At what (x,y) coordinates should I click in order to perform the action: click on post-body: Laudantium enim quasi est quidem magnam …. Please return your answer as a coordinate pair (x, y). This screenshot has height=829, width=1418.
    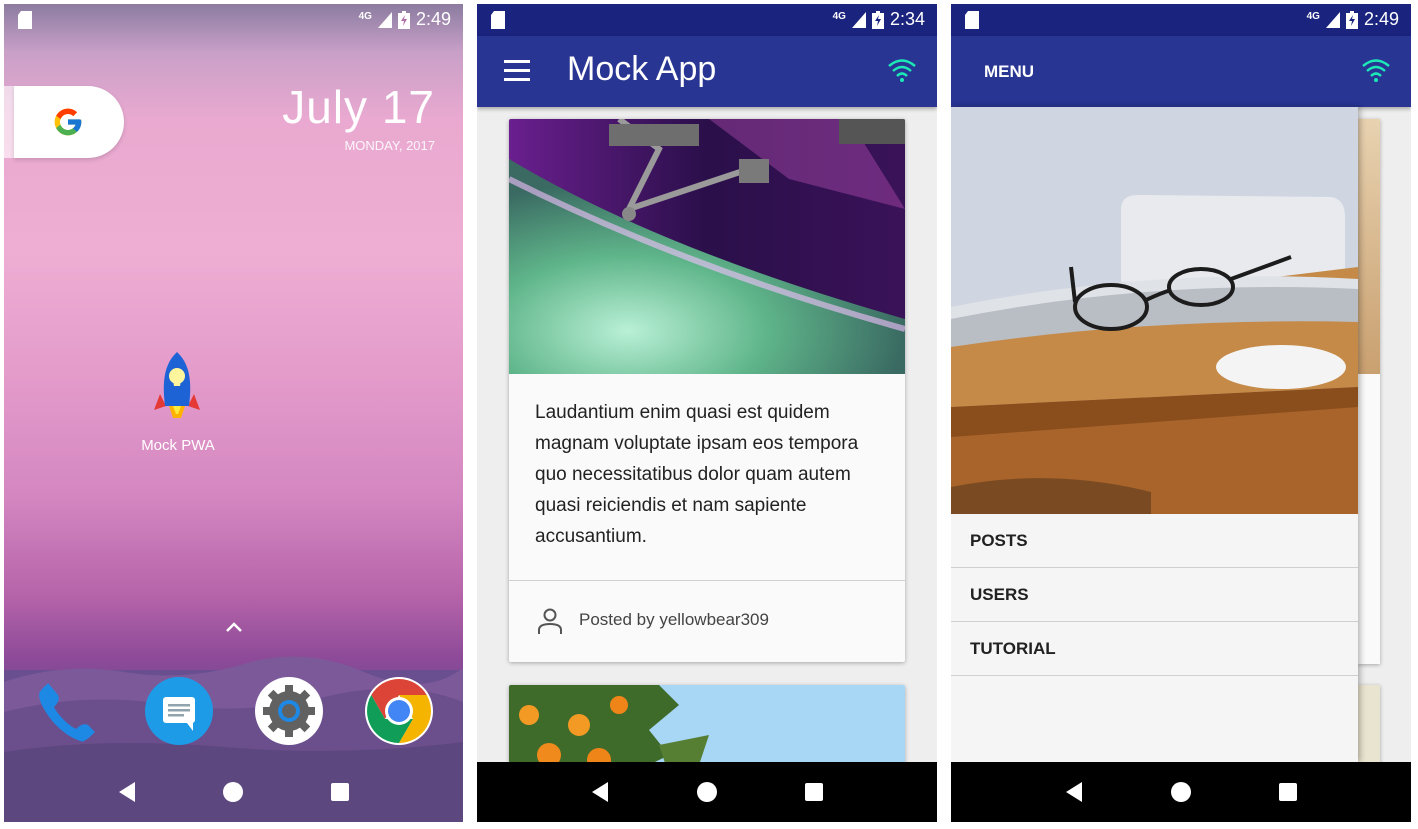
    Looking at the image, I should click on (697, 474).